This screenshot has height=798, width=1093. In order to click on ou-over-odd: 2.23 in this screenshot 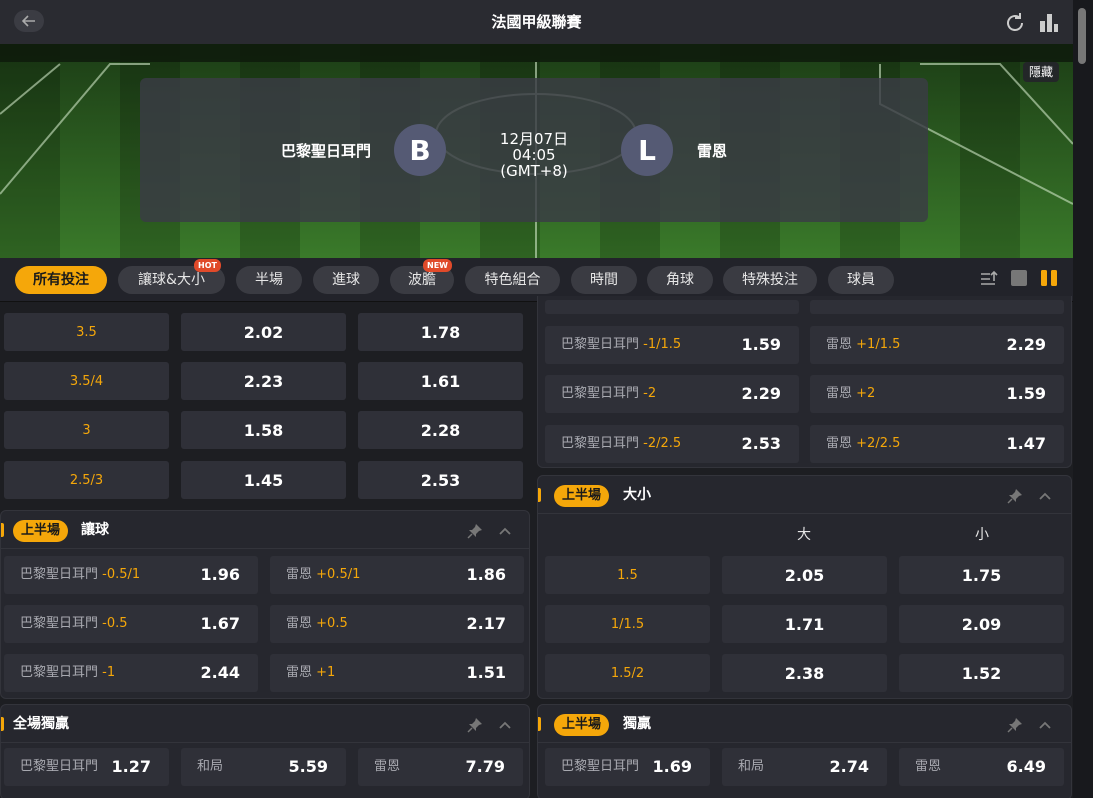, I will do `click(263, 381)`.